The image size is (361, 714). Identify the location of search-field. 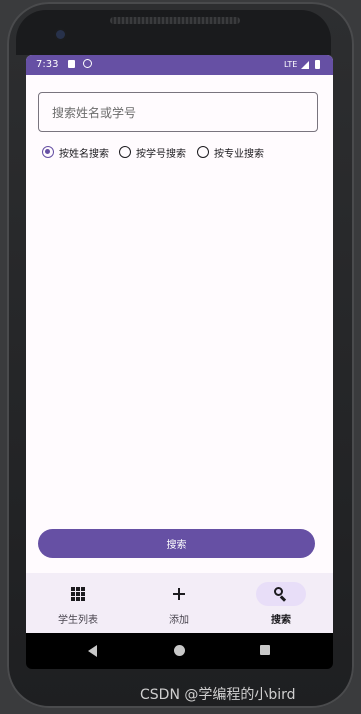
(178, 112).